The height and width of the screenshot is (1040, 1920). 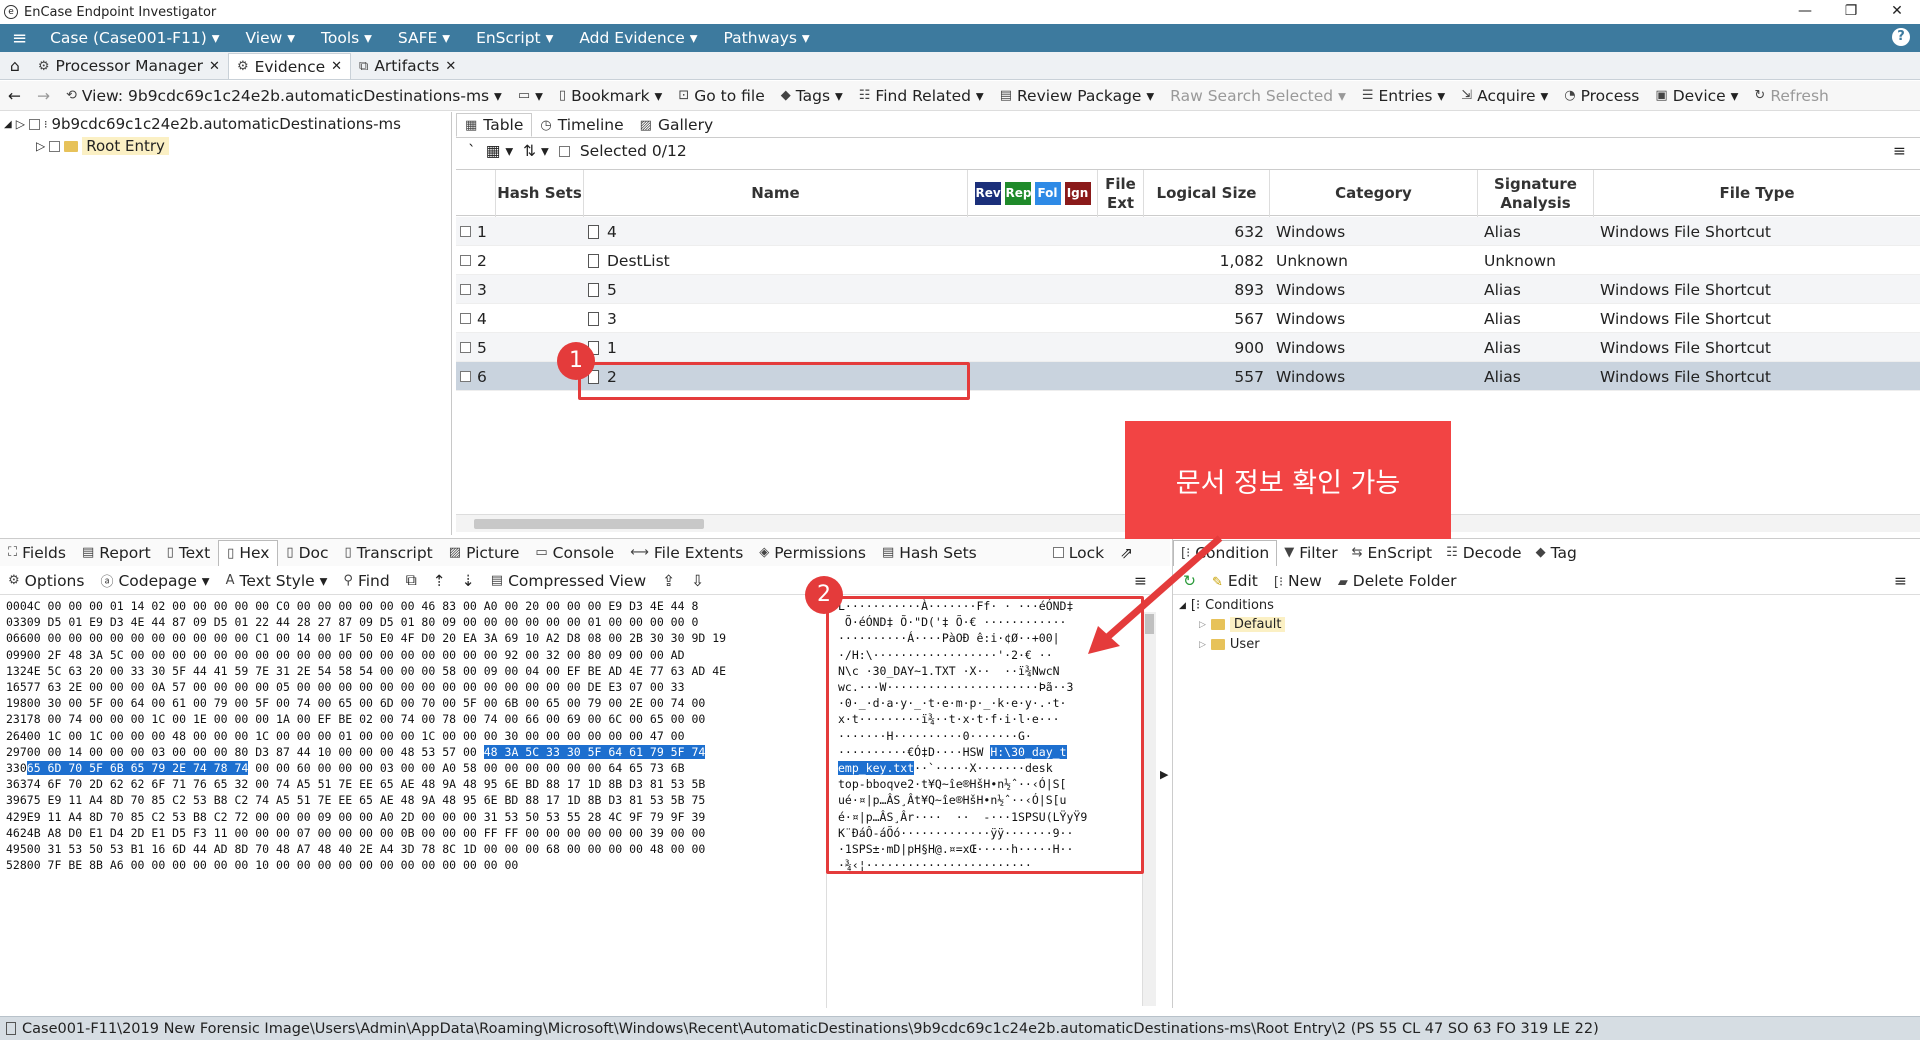 I want to click on select-all-checkbox, so click(x=564, y=151).